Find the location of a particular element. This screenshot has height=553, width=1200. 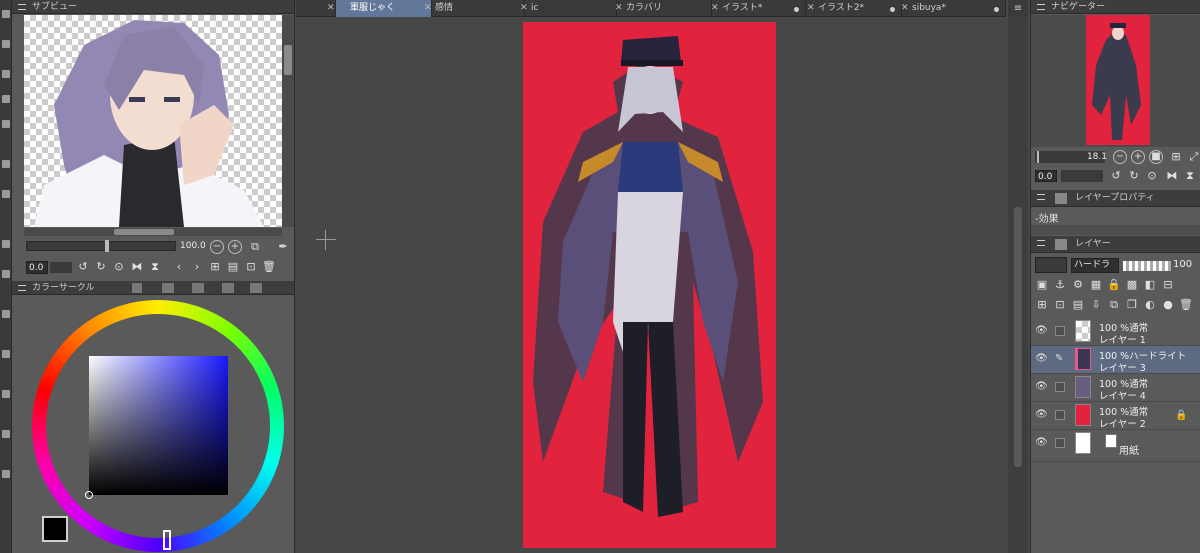

subview-hscrollbar is located at coordinates (153, 232).